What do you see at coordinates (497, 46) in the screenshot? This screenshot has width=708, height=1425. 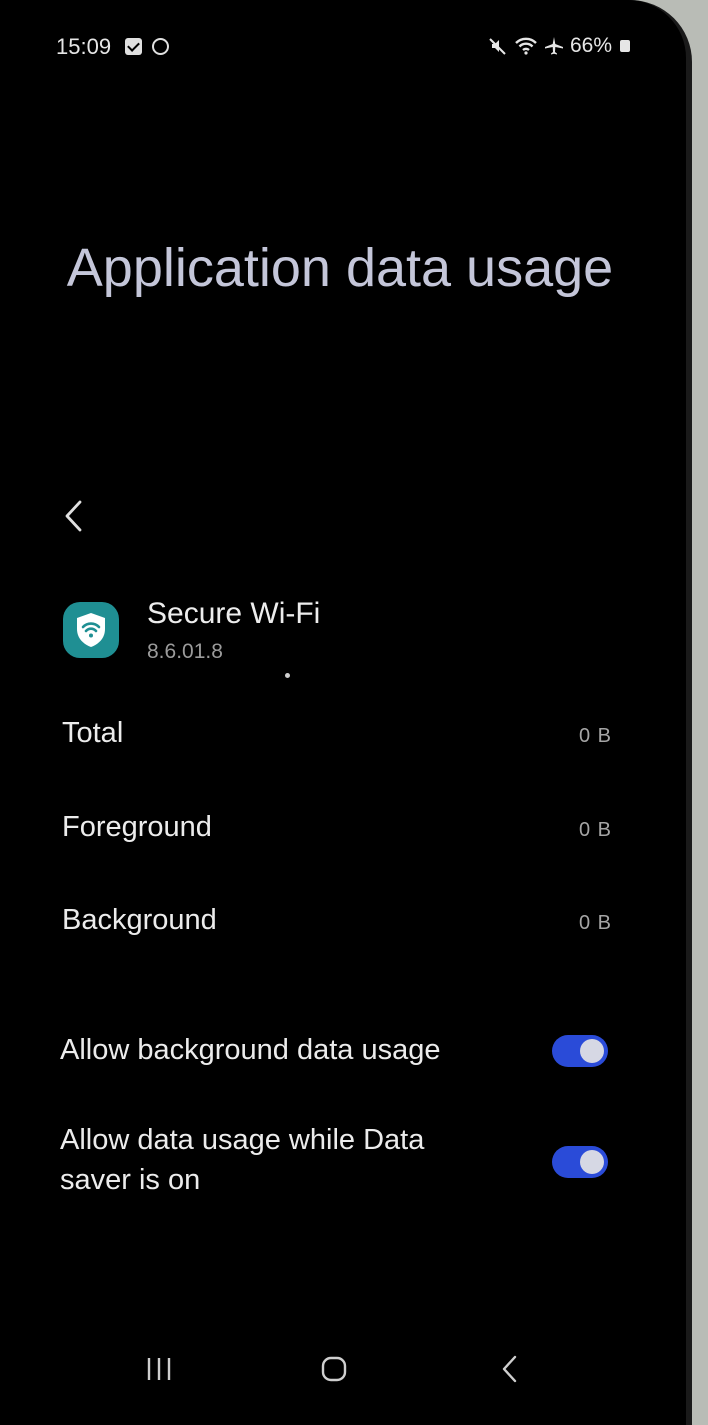 I see `mute-icon` at bounding box center [497, 46].